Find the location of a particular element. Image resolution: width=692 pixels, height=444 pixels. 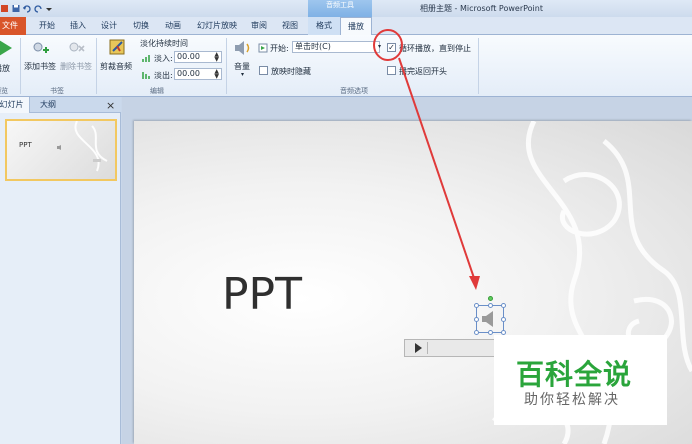

customize-qat-icon is located at coordinates (49, 8).